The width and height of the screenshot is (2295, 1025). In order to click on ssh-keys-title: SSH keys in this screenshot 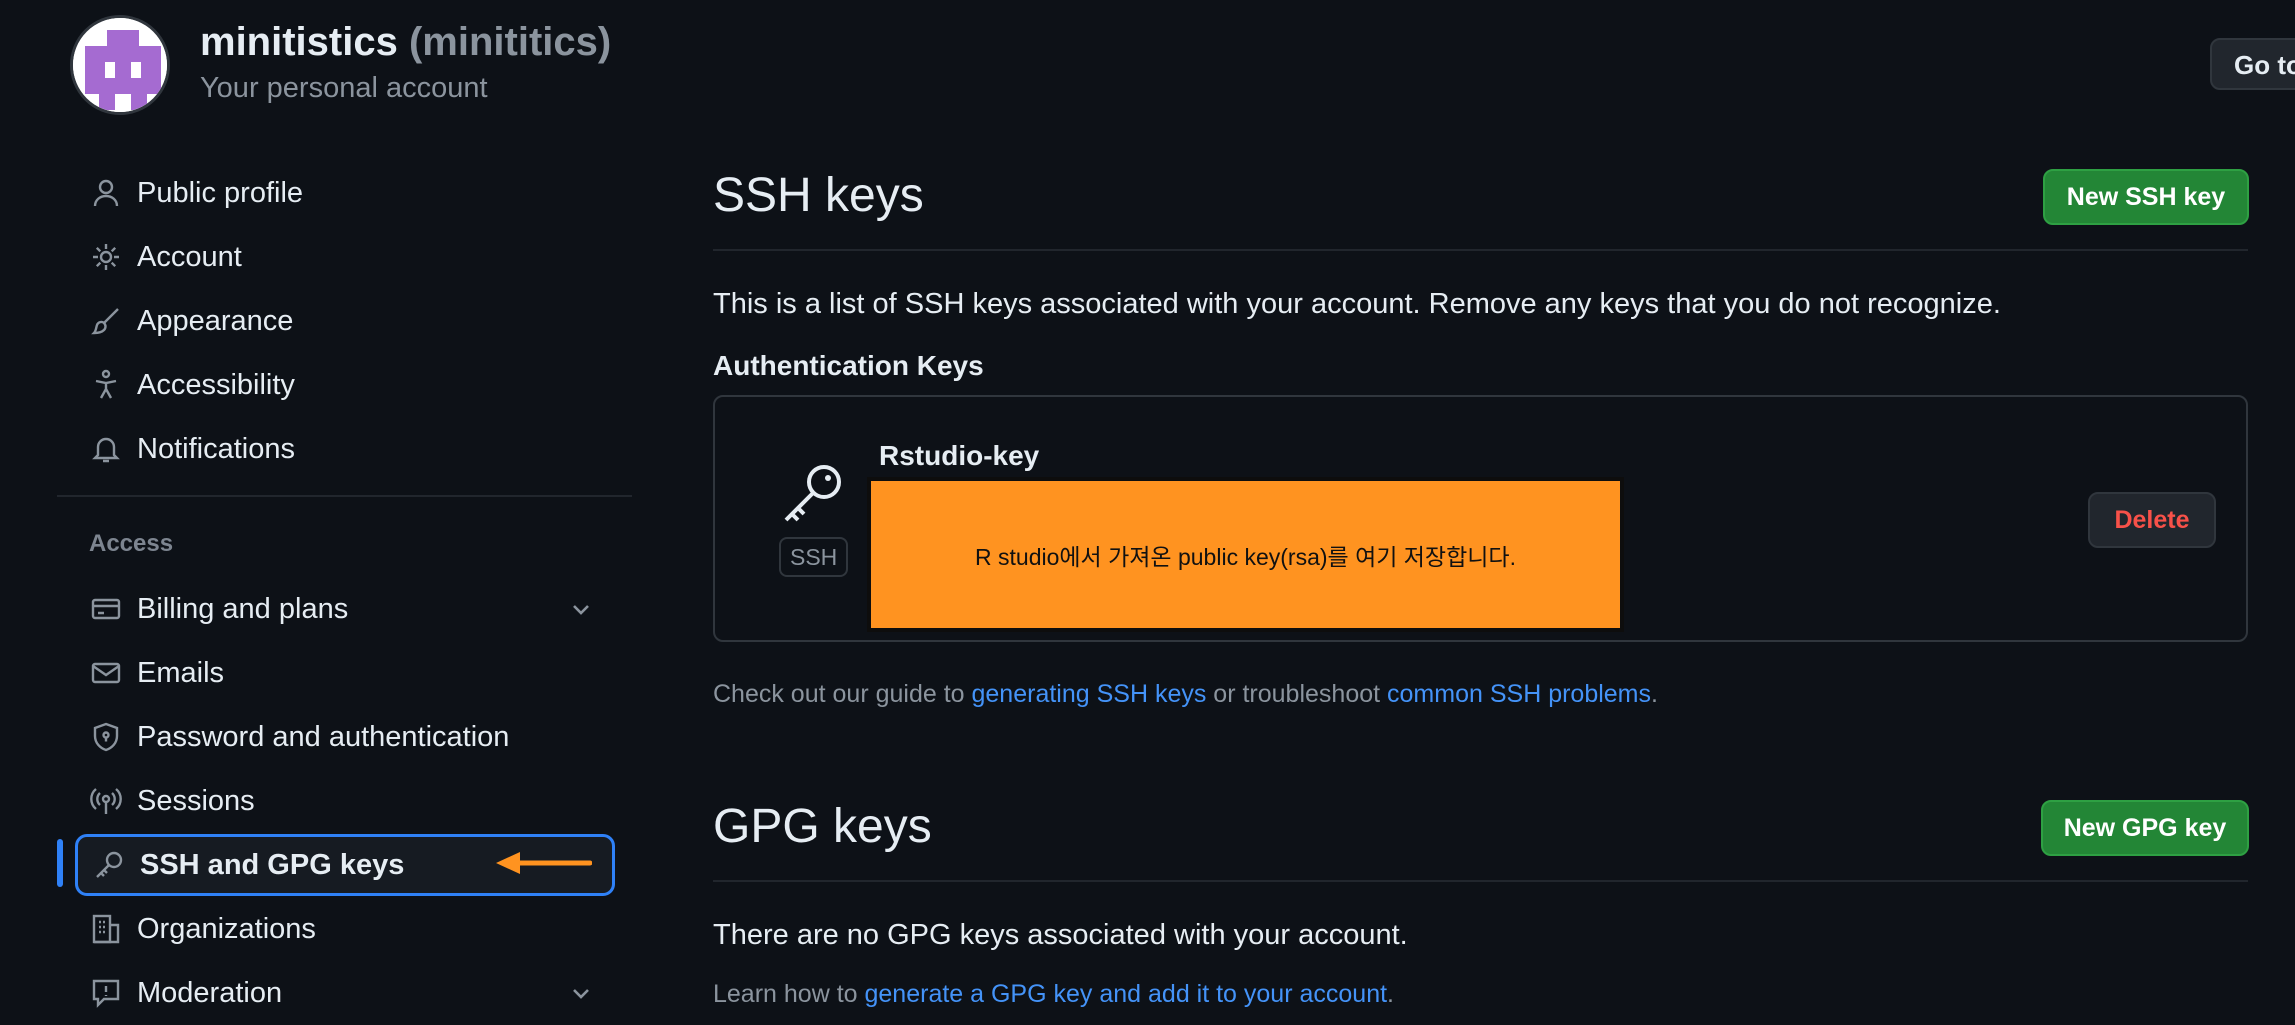, I will do `click(818, 195)`.